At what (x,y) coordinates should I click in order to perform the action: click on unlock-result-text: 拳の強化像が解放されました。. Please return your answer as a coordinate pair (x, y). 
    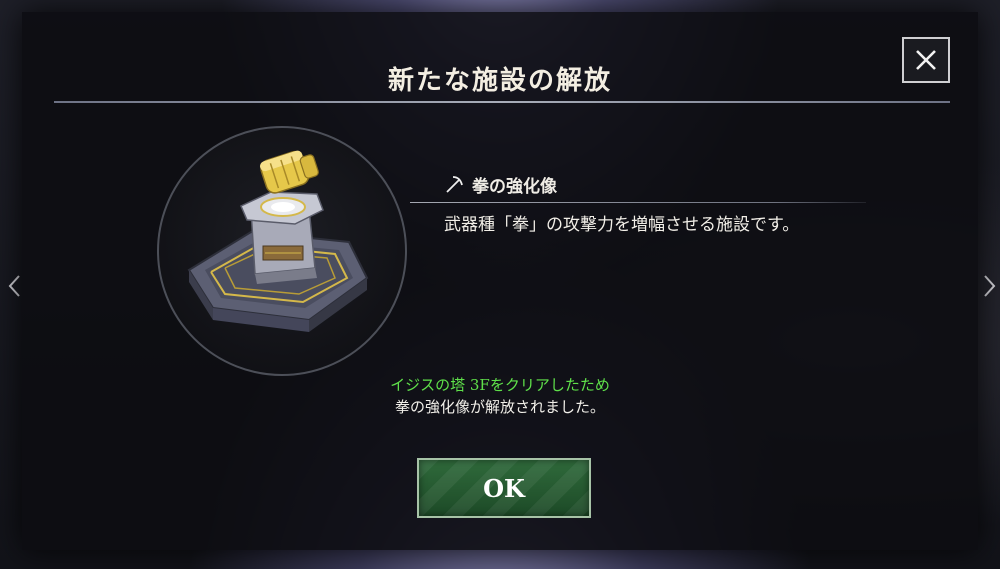
    Looking at the image, I should click on (499, 407).